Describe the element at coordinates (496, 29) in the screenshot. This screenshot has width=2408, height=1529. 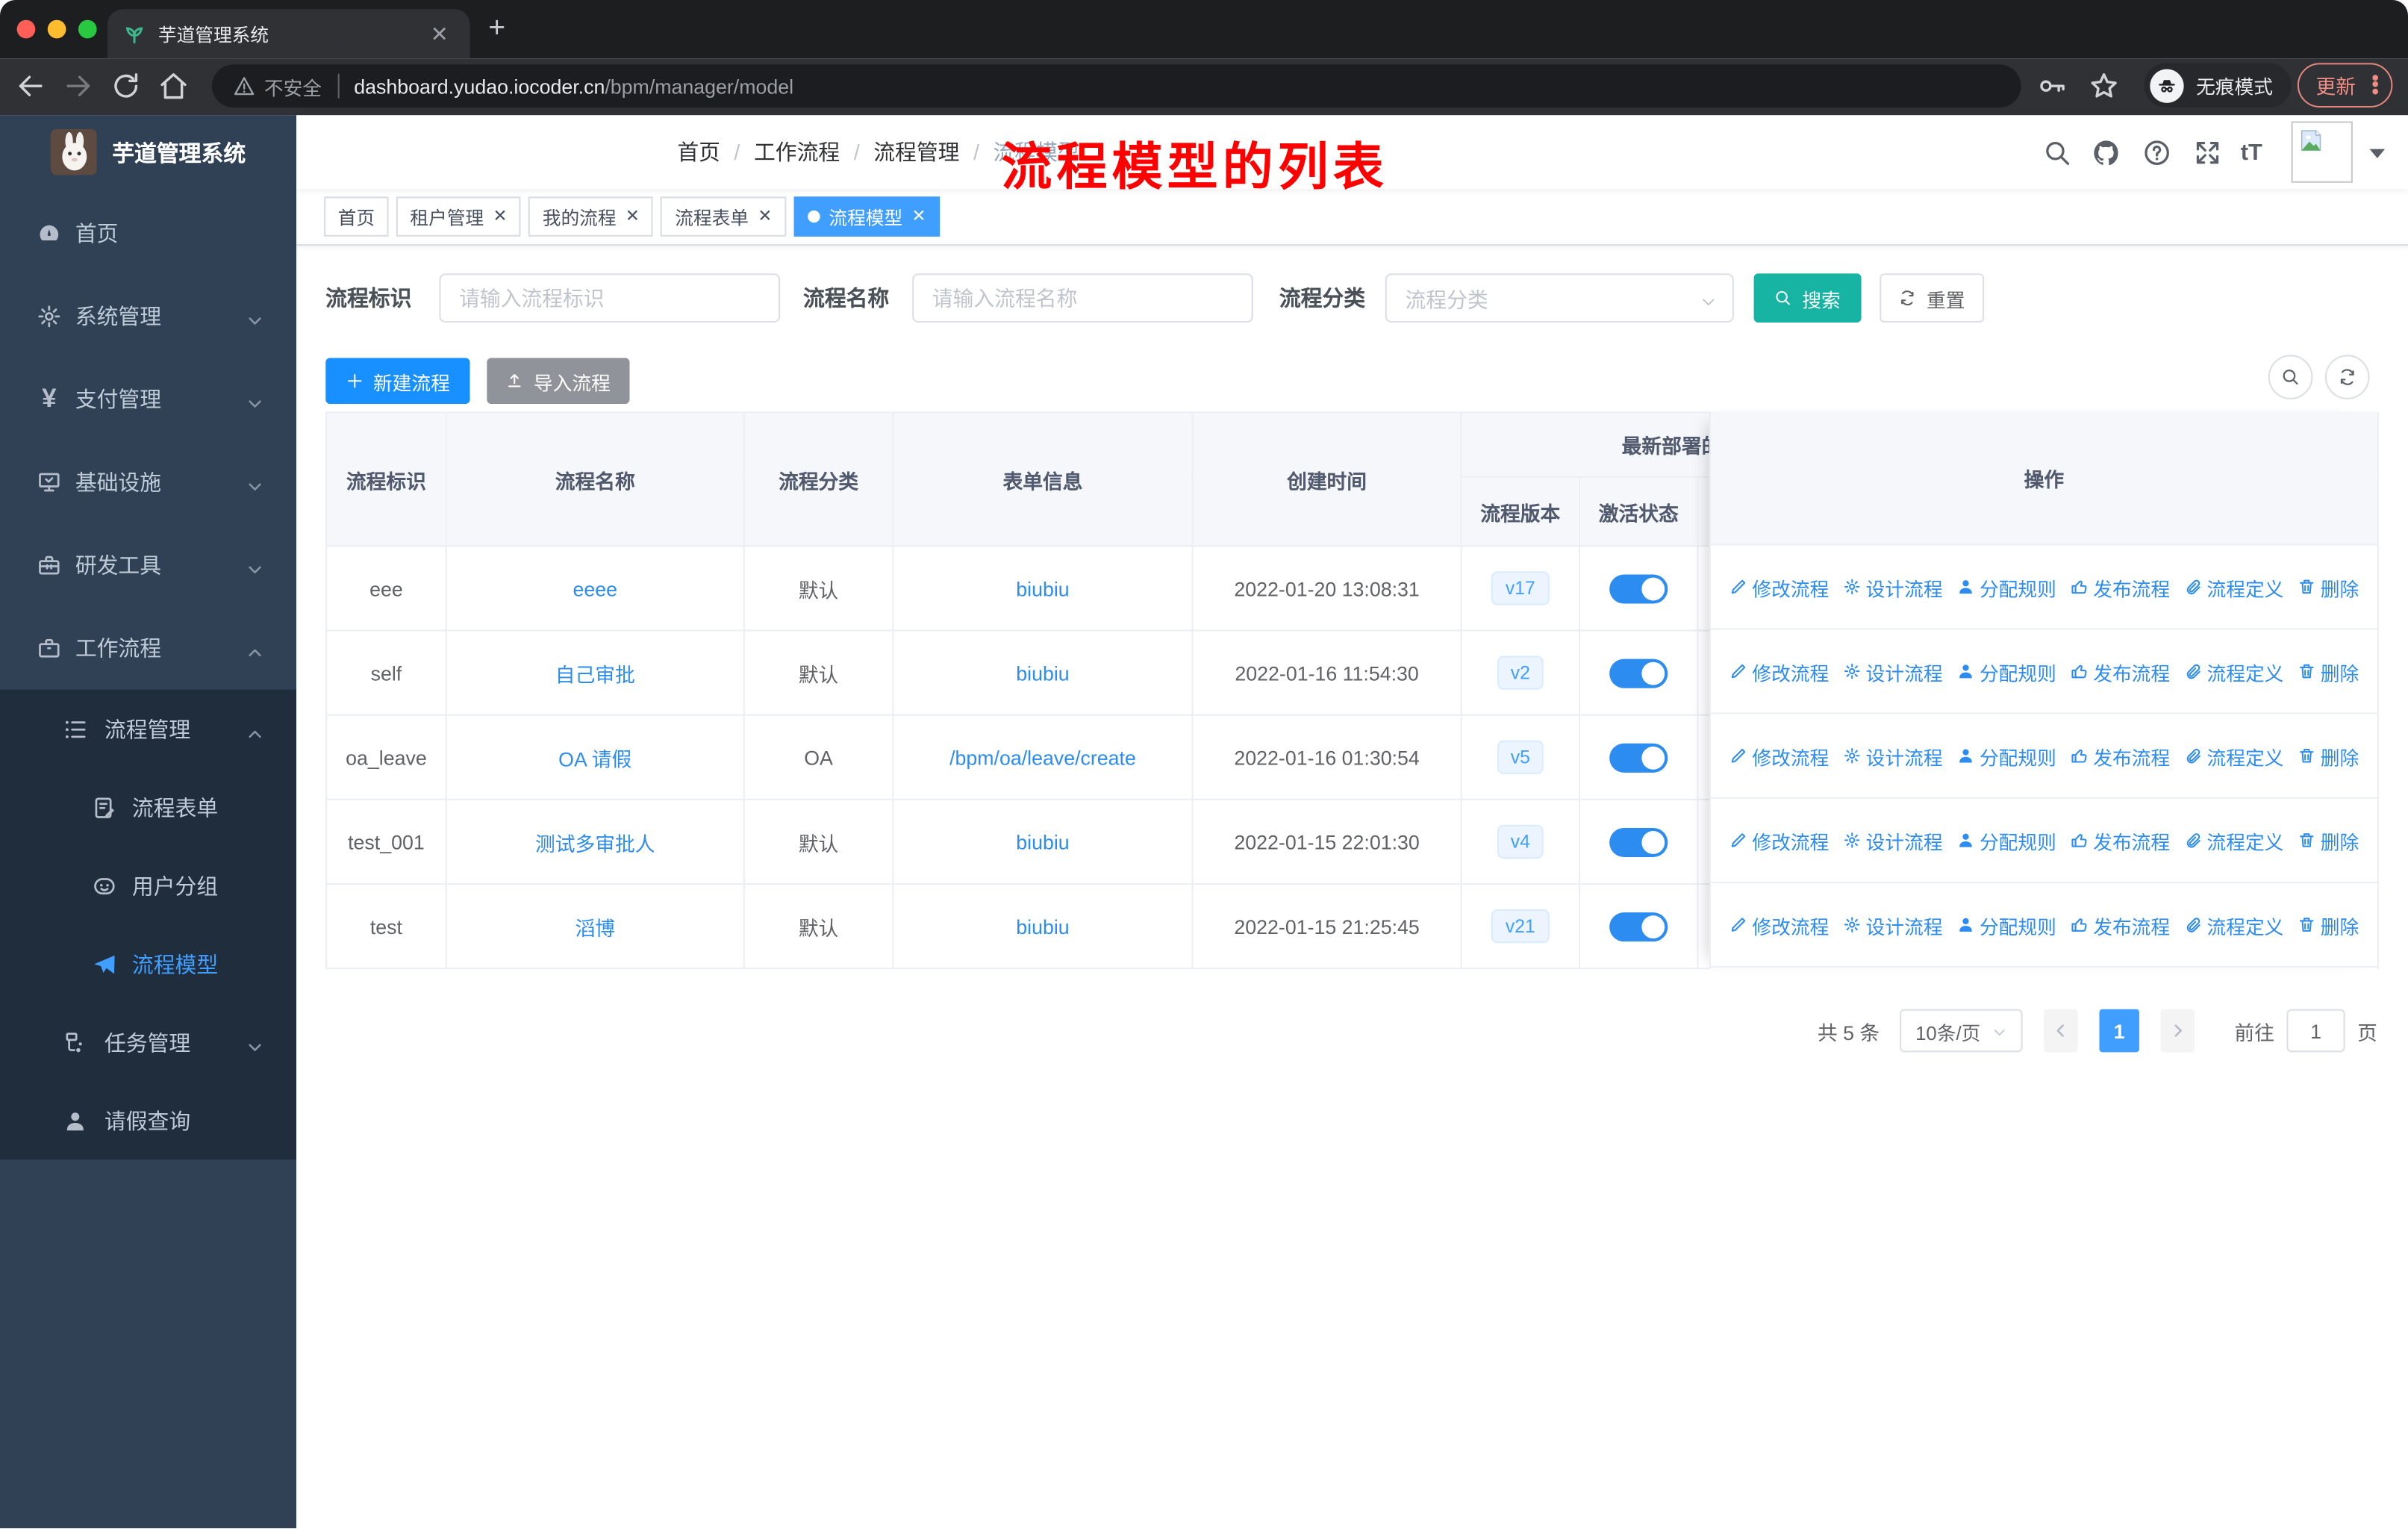
I see `new-tab-button: +` at that location.